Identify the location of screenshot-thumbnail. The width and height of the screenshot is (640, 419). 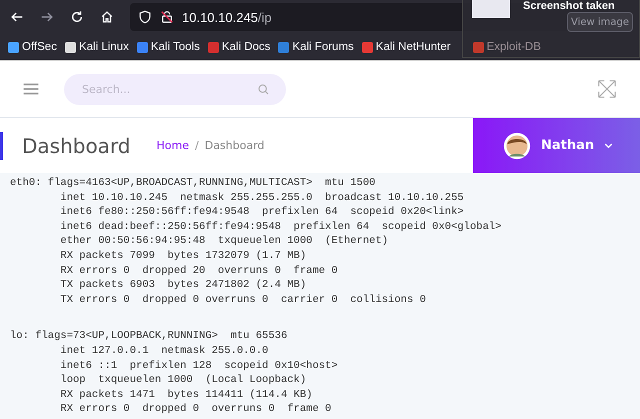
(491, 9).